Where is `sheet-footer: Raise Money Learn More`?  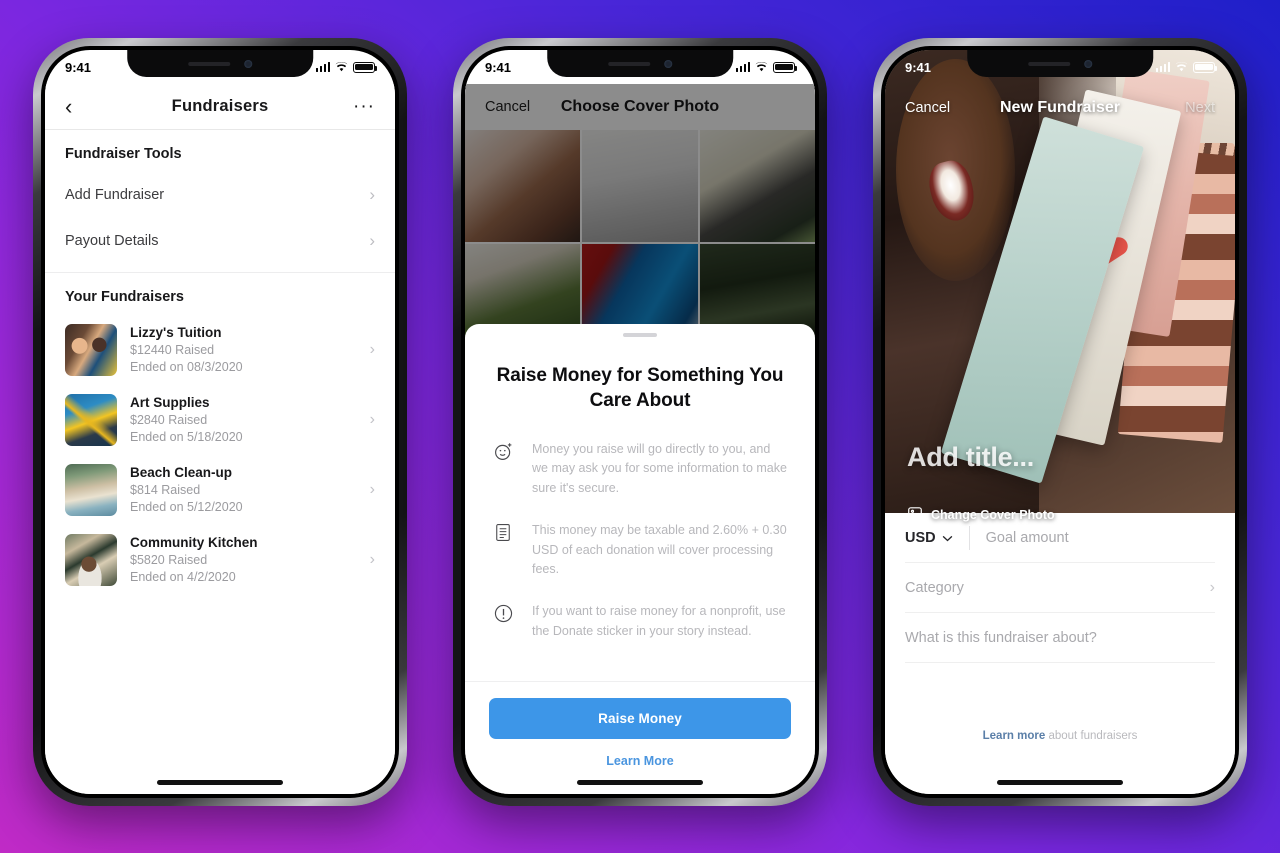
sheet-footer: Raise Money Learn More is located at coordinates (640, 724).